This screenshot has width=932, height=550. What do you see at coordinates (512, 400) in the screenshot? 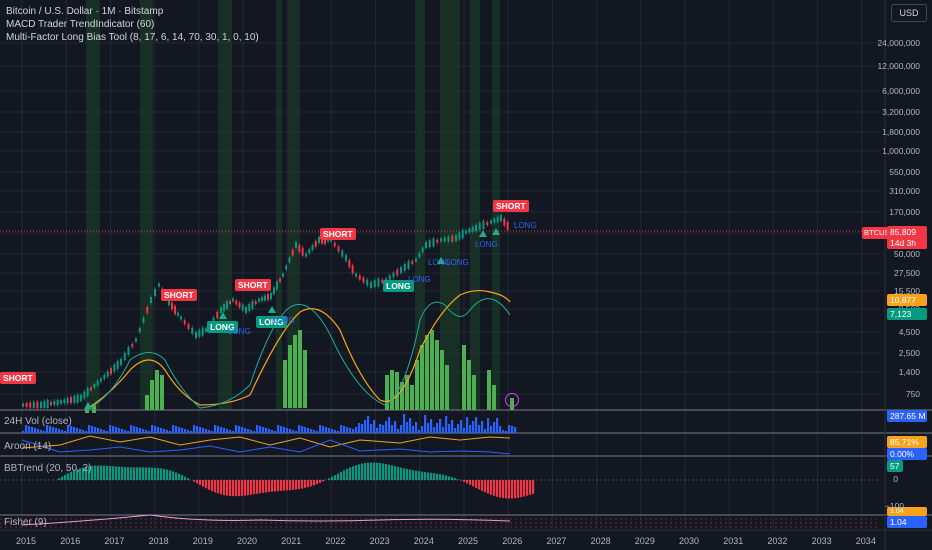
I see `alert-icon` at bounding box center [512, 400].